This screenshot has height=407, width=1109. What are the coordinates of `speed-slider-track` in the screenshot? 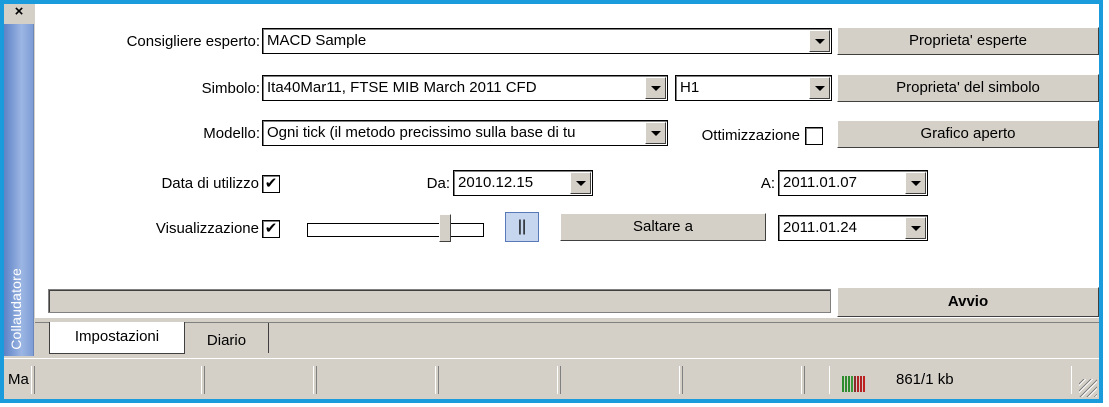 It's located at (395, 230).